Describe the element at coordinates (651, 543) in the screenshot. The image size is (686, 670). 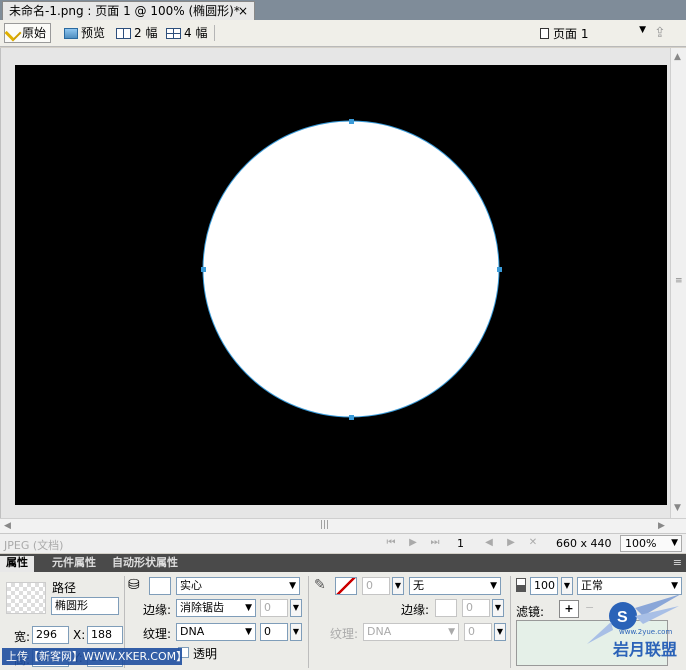
I see `zoom-select: 100% ▼` at that location.